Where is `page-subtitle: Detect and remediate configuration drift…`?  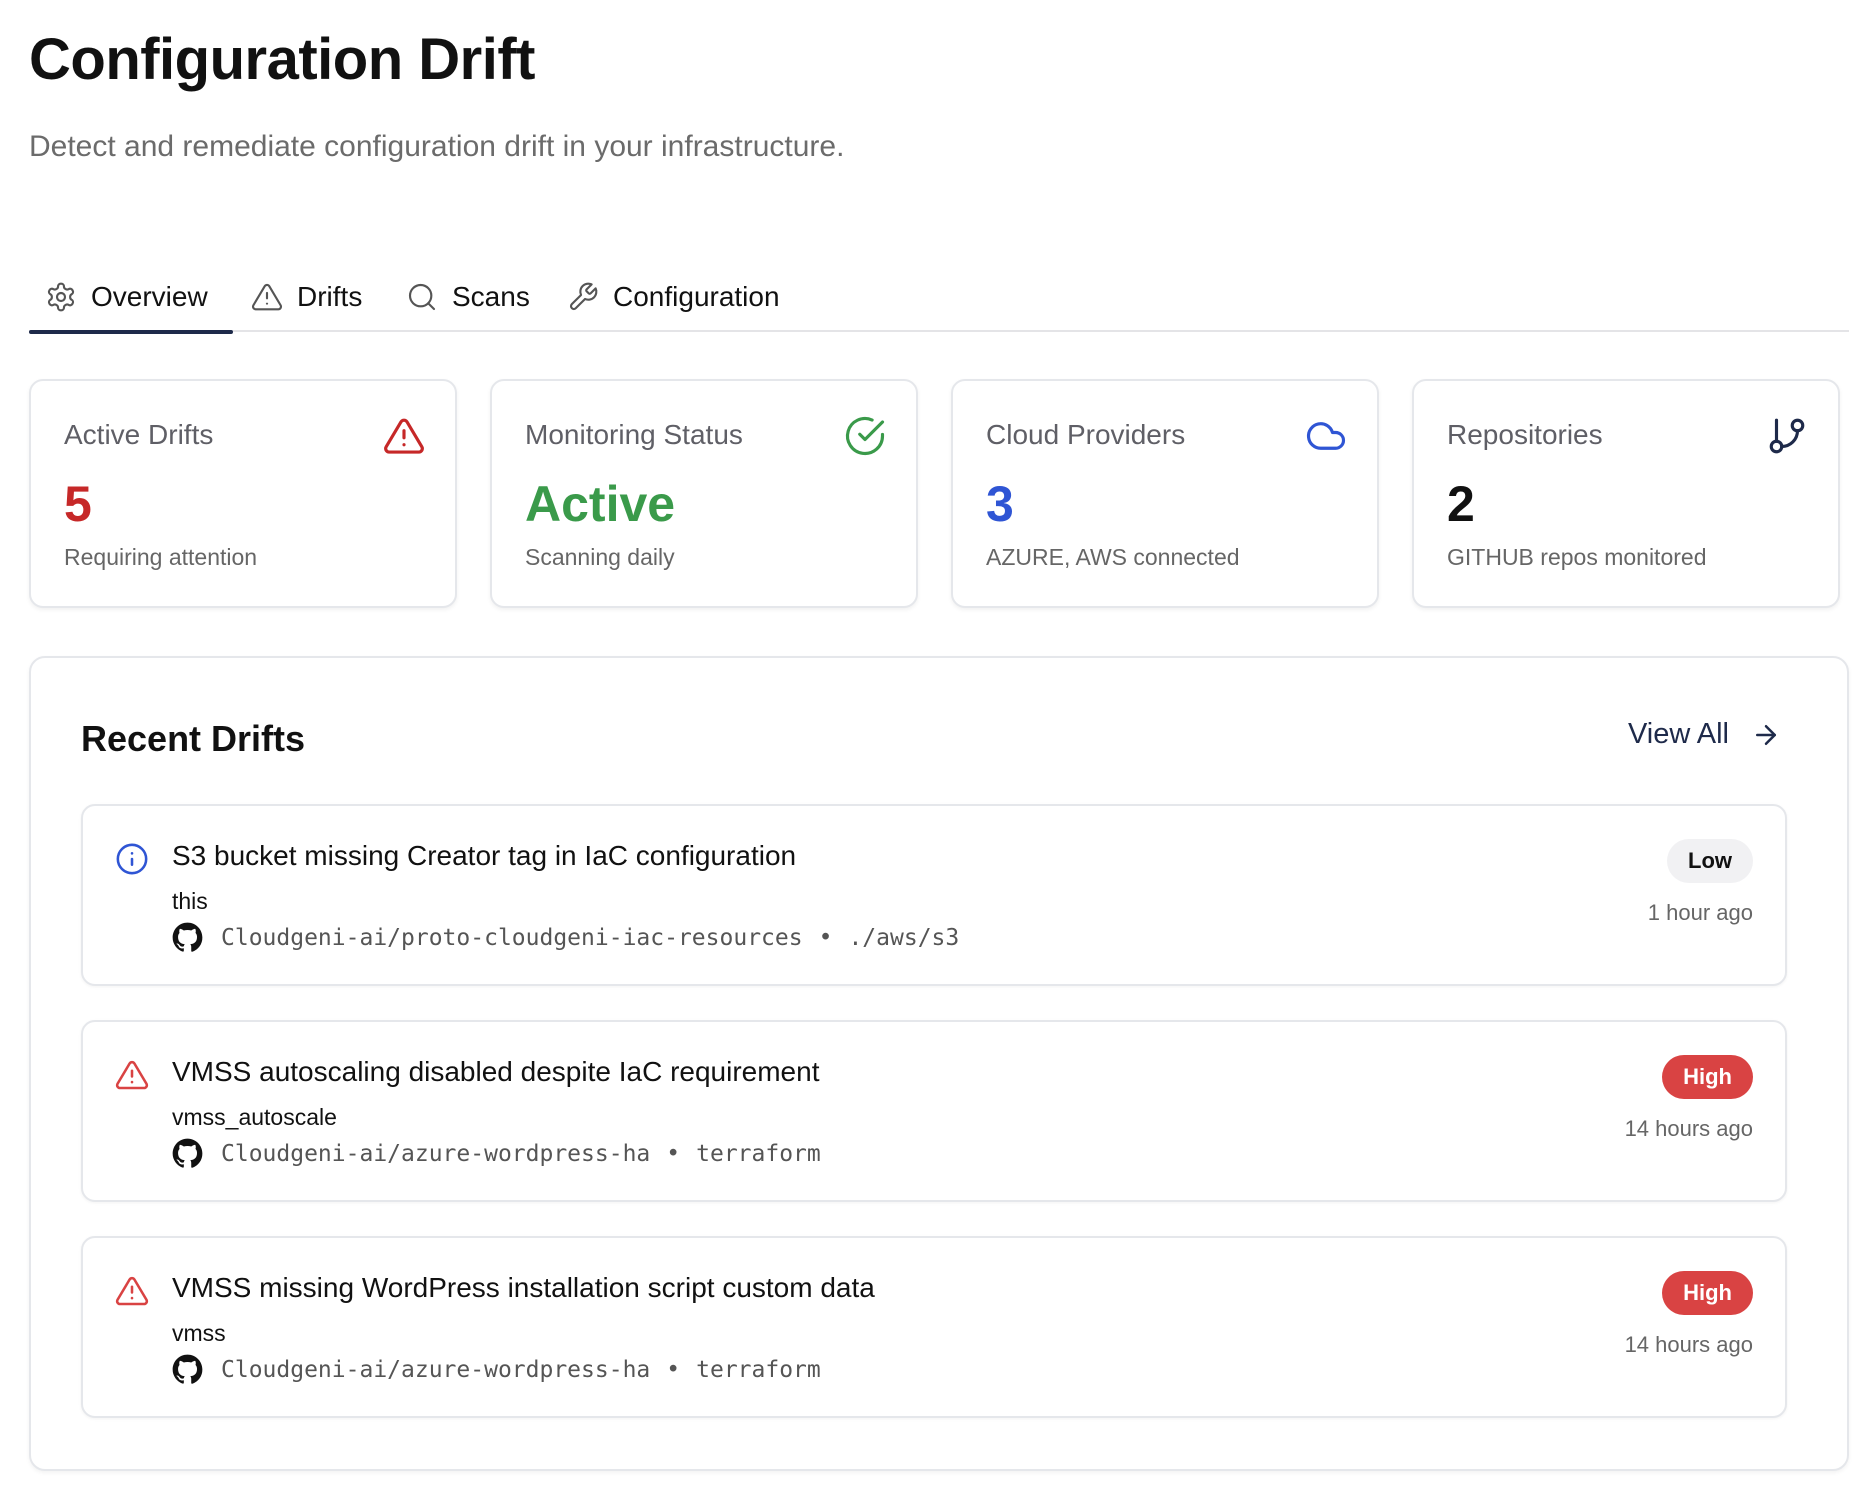 page-subtitle: Detect and remediate configuration drift… is located at coordinates (437, 146).